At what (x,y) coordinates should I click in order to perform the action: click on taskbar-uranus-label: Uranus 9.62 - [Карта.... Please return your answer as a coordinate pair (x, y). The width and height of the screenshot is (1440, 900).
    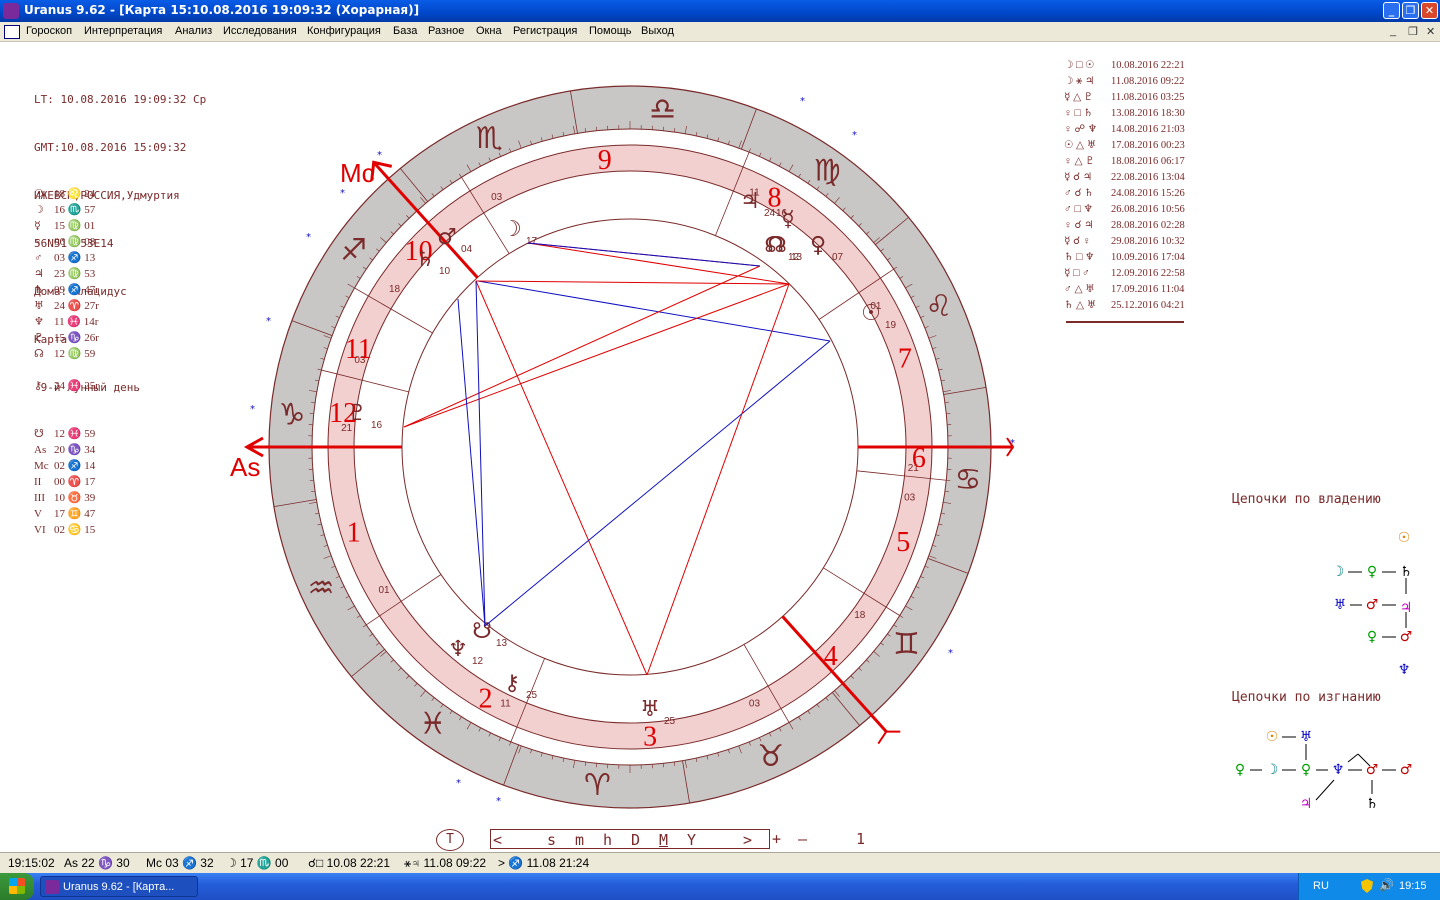
    Looking at the image, I should click on (119, 887).